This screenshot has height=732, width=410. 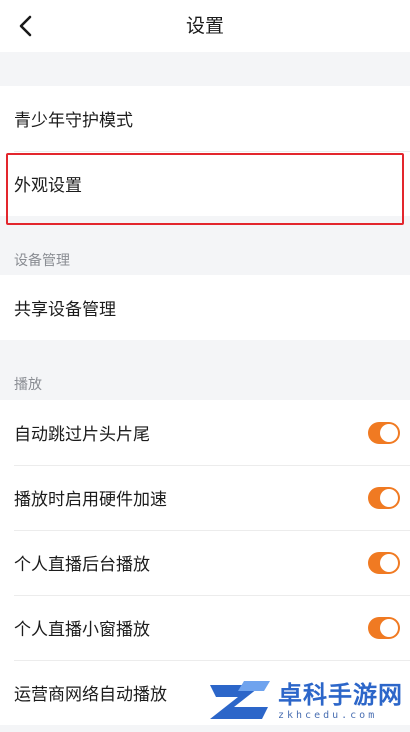 I want to click on settings-group-device: 共享设备管理, so click(x=205, y=307).